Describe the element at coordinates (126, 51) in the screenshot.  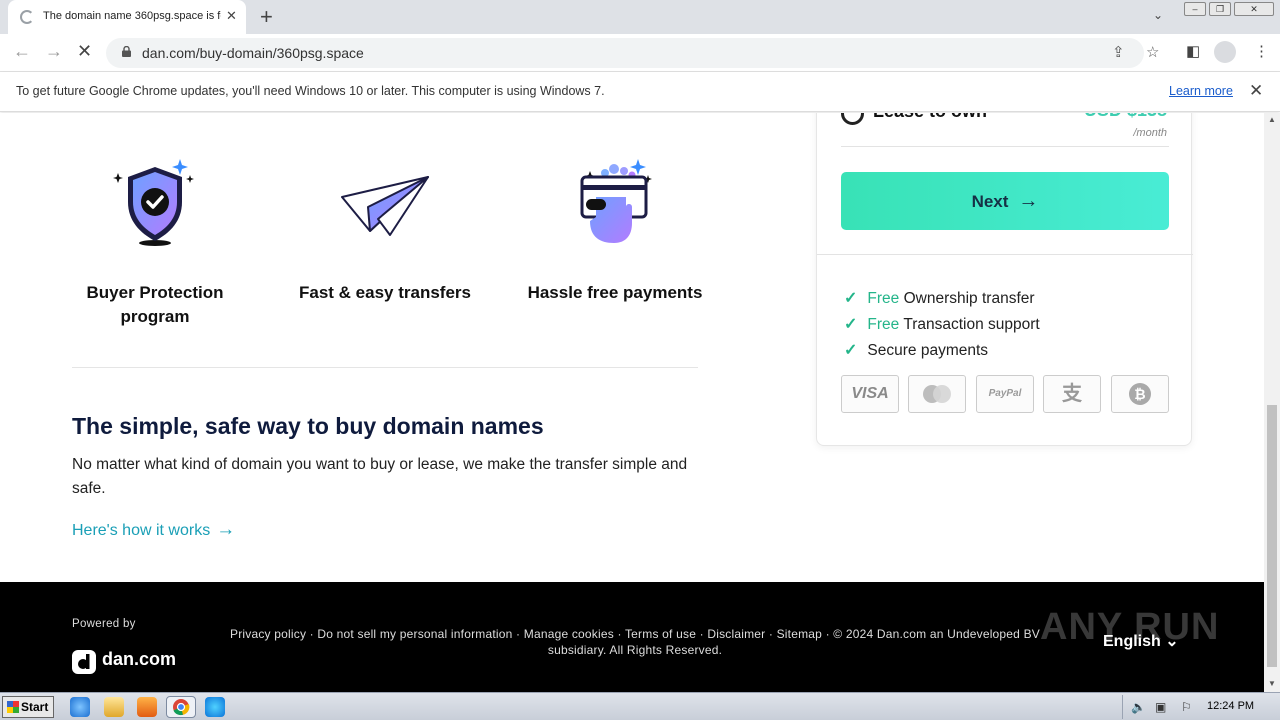
I see `lock-icon` at that location.